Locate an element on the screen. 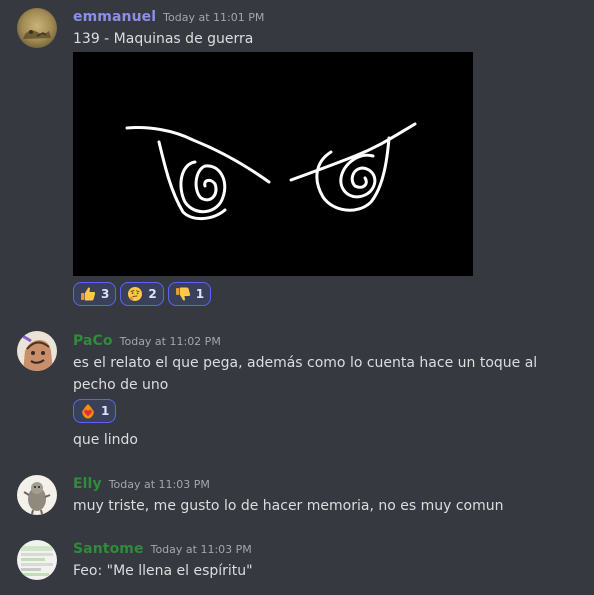 The image size is (594, 595). avatar-emmanuel is located at coordinates (37, 28).